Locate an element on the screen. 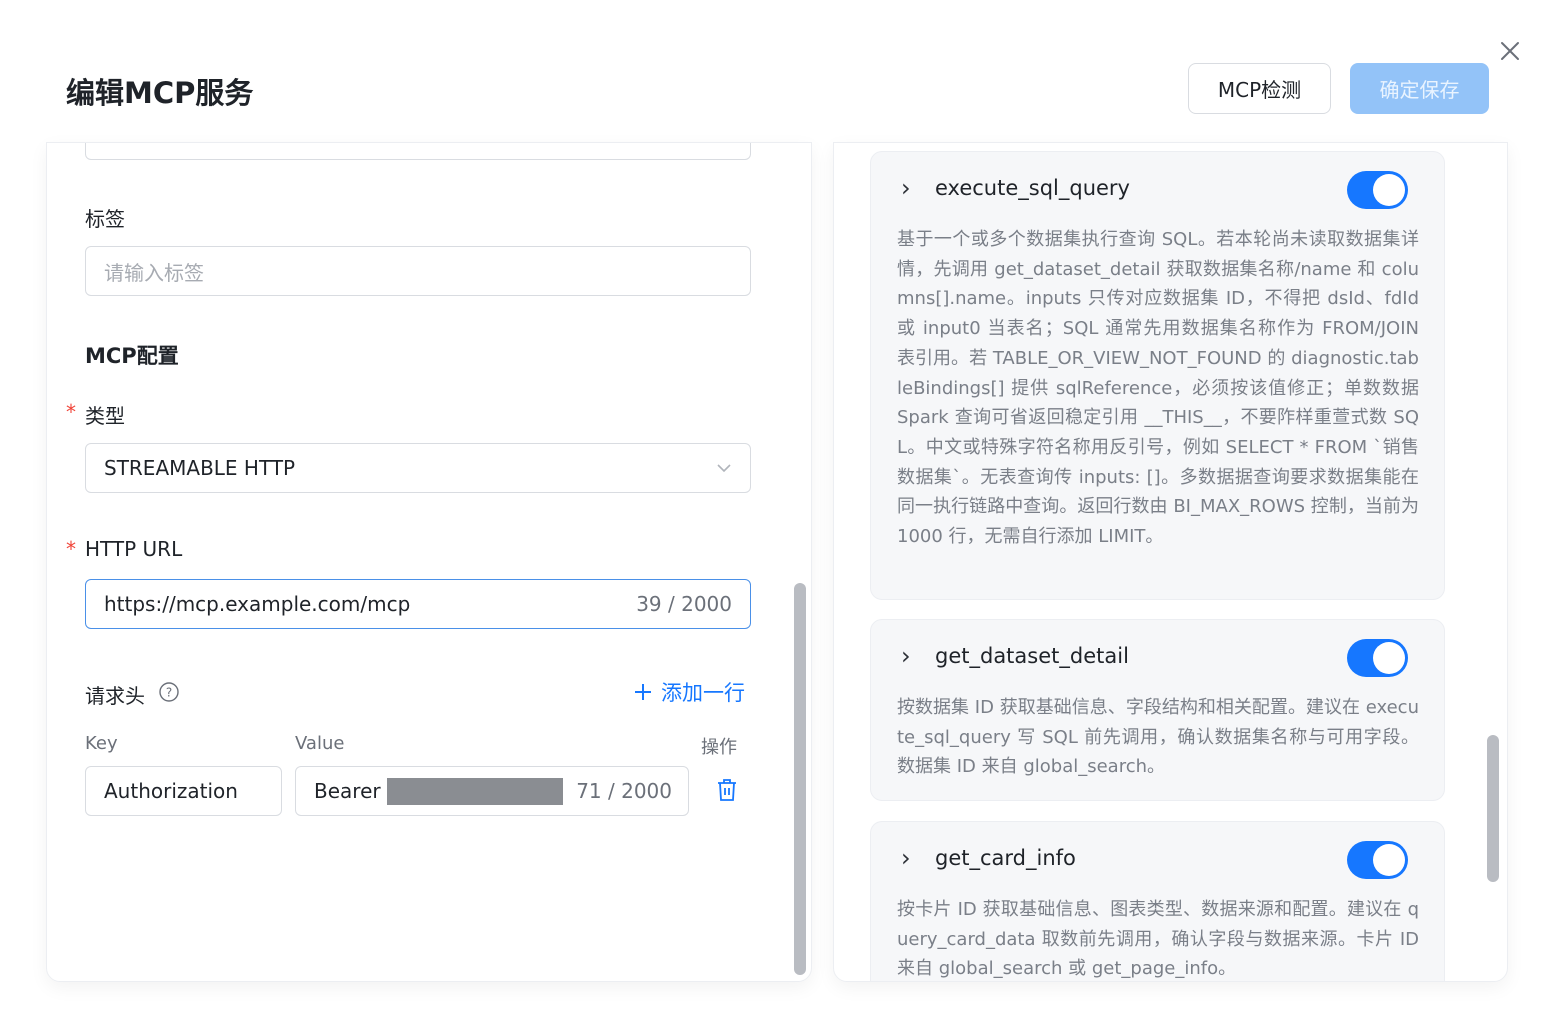  column-action: 操作 is located at coordinates (719, 747).